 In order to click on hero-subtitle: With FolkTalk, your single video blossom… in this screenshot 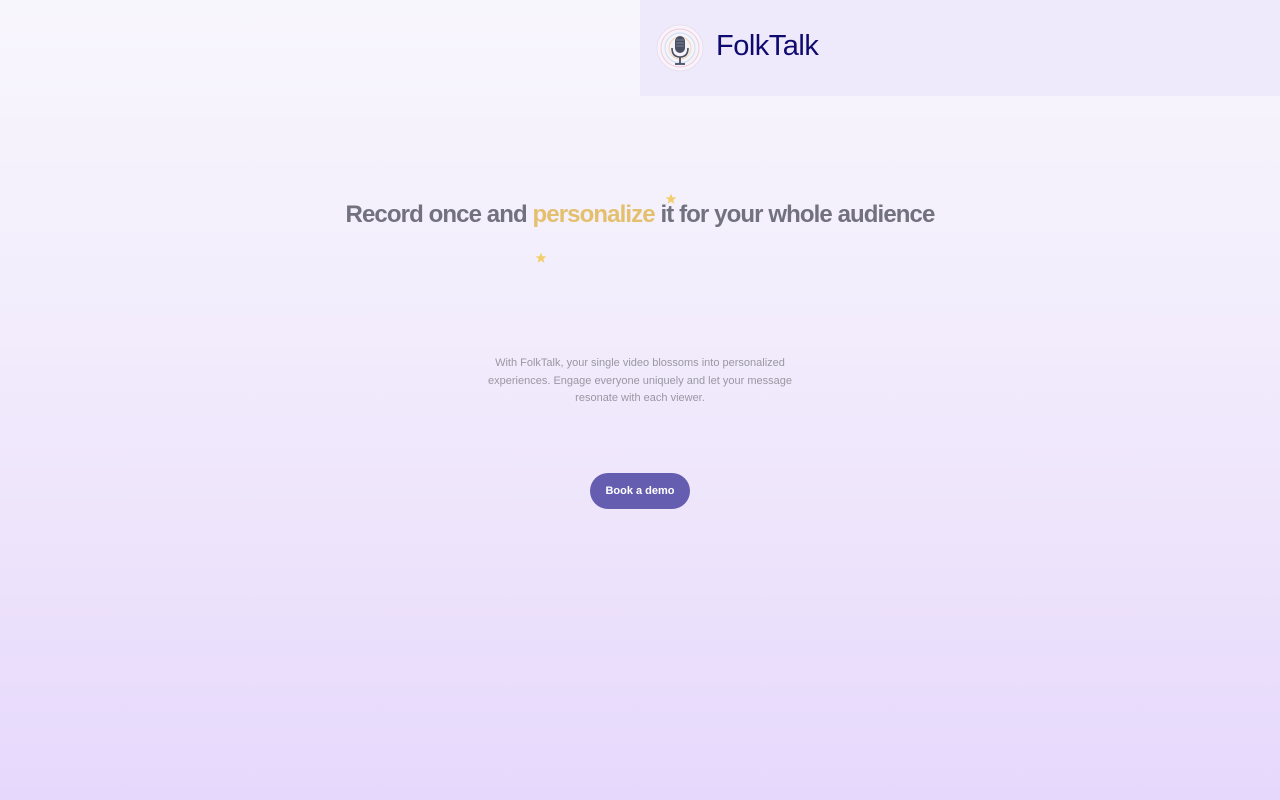, I will do `click(640, 380)`.